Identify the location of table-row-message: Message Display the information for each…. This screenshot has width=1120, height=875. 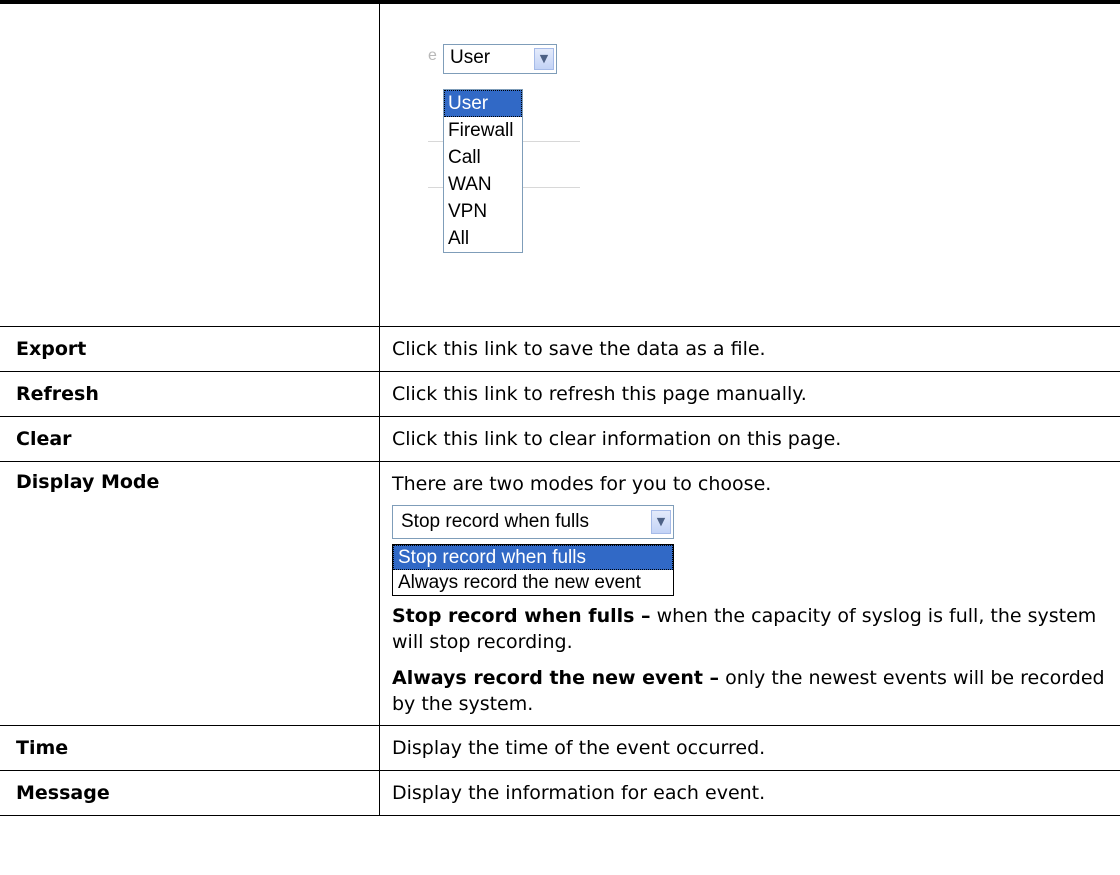
(560, 793).